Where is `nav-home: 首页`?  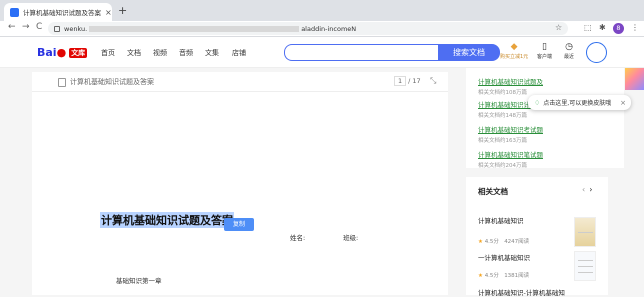
nav-home: 首页 is located at coordinates (108, 53).